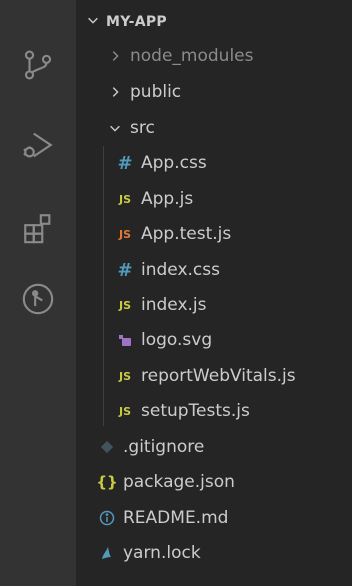  What do you see at coordinates (214, 163) in the screenshot?
I see `tree-file-app-css: # App.css` at bounding box center [214, 163].